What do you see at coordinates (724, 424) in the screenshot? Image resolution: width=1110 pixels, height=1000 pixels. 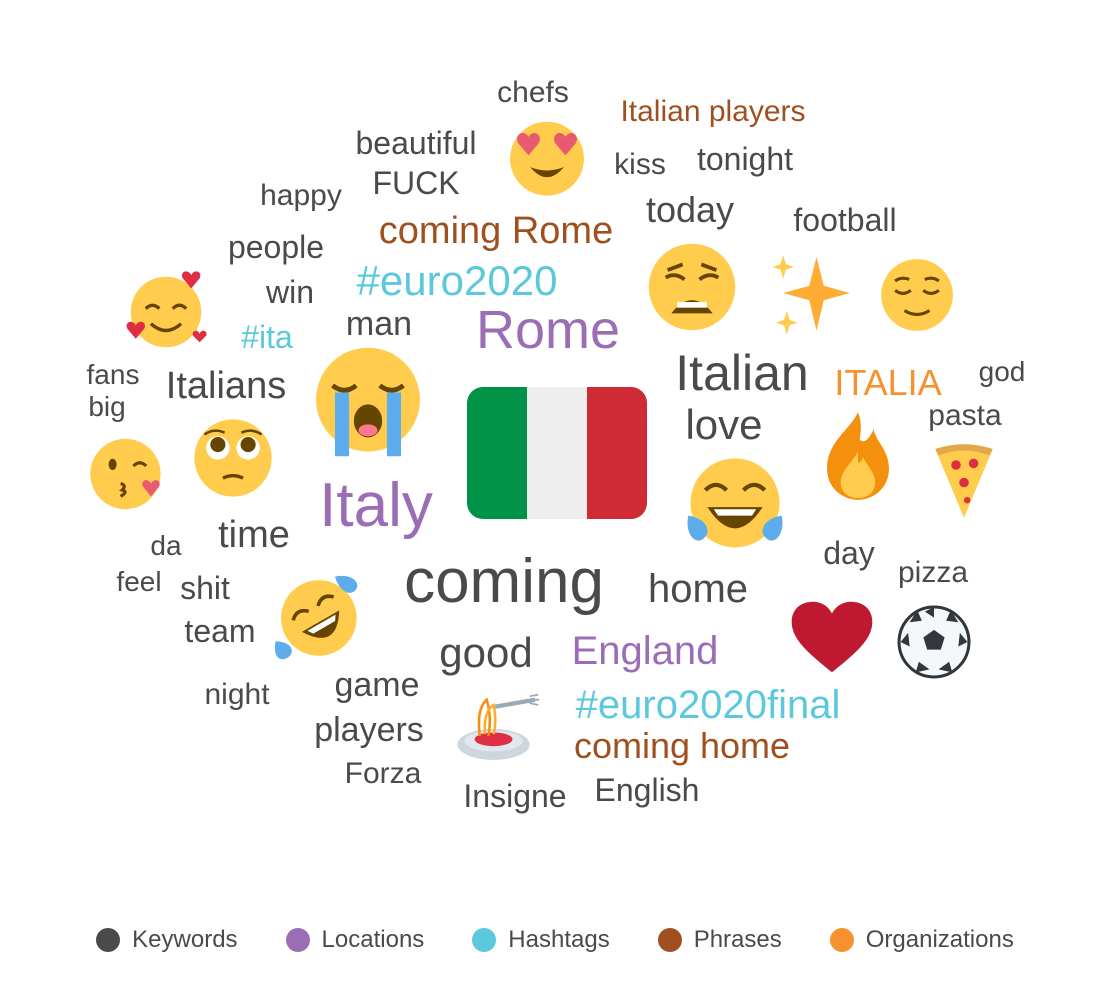 I see `word-love: love` at bounding box center [724, 424].